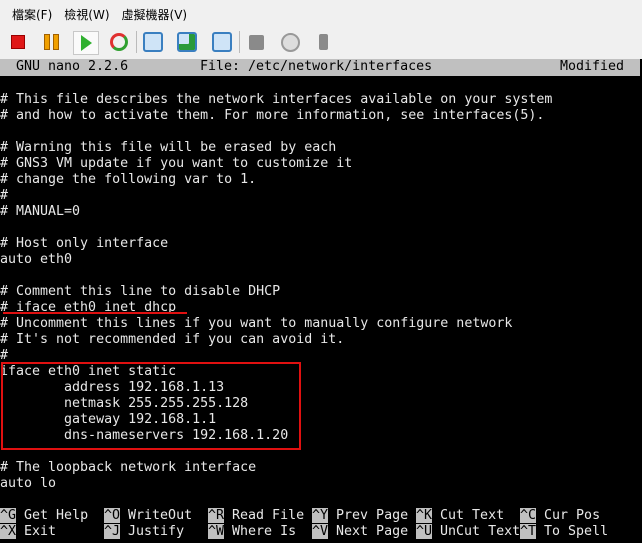 This screenshot has height=543, width=642. I want to click on snapshot-icon, so click(153, 42).